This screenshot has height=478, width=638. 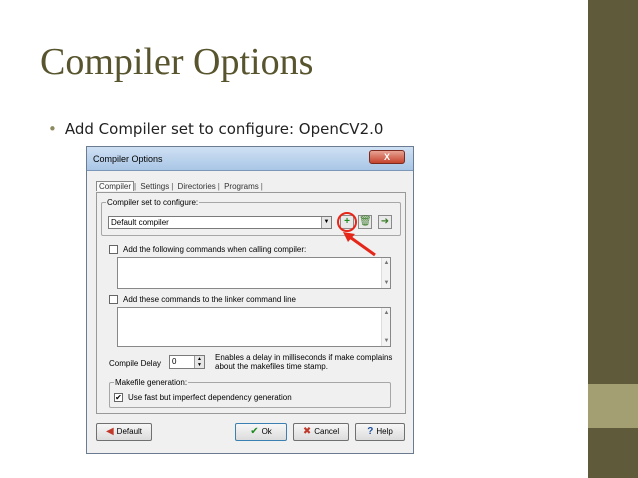 I want to click on arrow-left-icon: ◀, so click(x=109, y=431).